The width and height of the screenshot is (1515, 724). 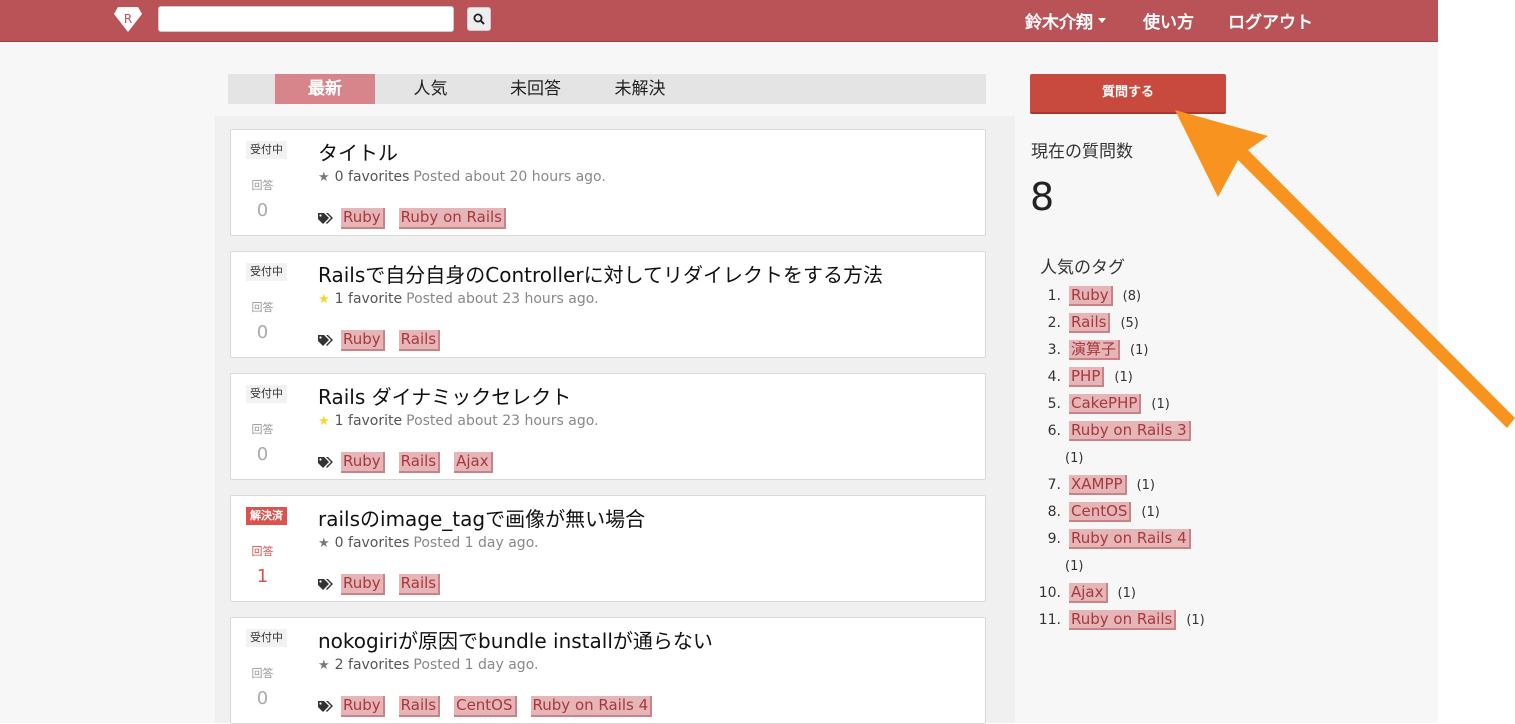 I want to click on popular-tag-item: 11. Ruby on Rails (1), so click(x=1119, y=620).